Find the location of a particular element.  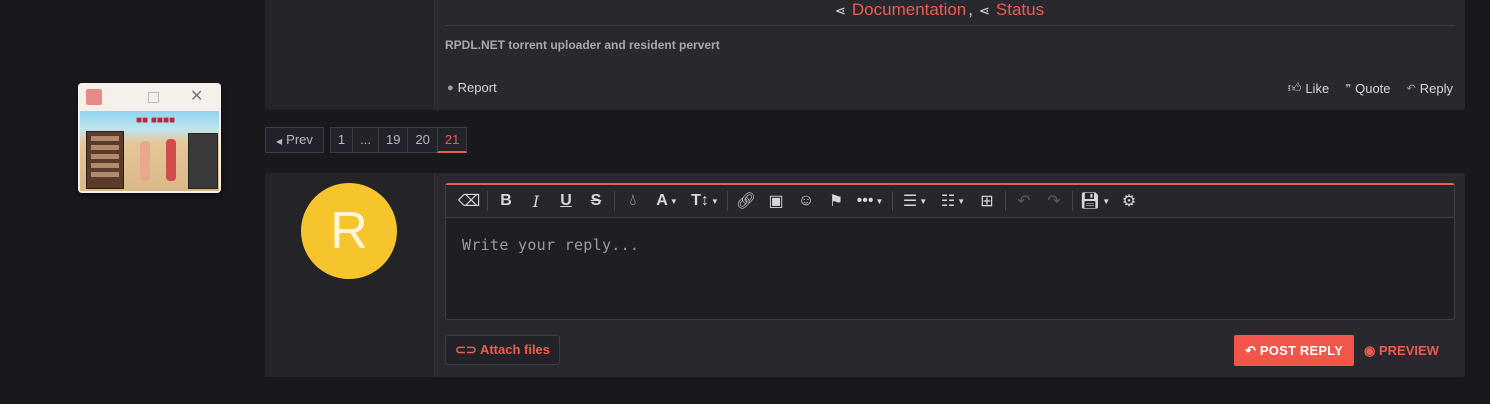

undo-icon: ↶ is located at coordinates (1024, 201).